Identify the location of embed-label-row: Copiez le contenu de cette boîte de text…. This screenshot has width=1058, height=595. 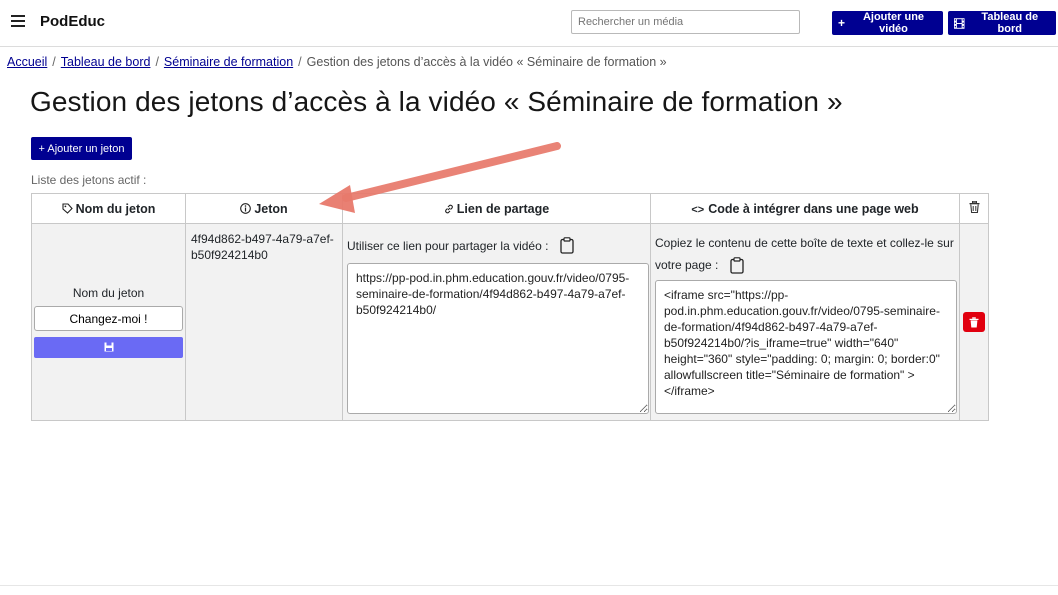
(805, 250).